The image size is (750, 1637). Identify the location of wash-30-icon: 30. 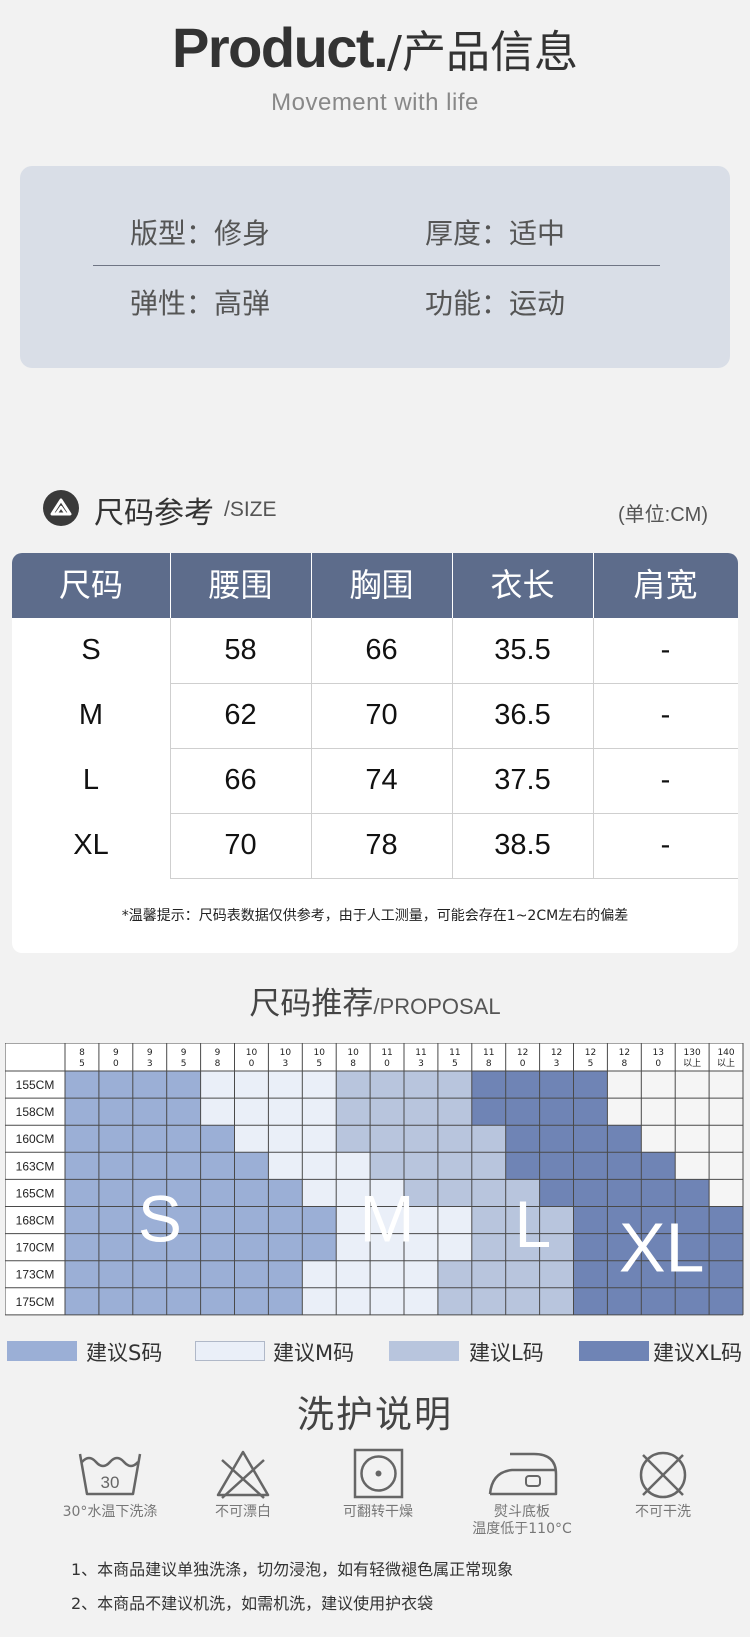
(110, 1474).